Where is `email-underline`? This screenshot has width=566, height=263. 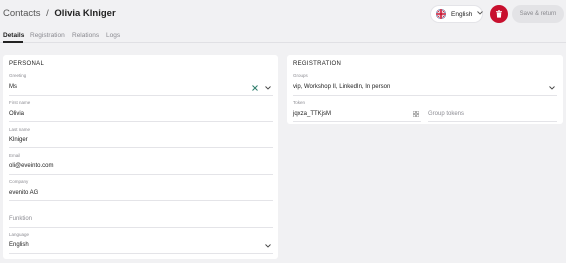
email-underline is located at coordinates (141, 174).